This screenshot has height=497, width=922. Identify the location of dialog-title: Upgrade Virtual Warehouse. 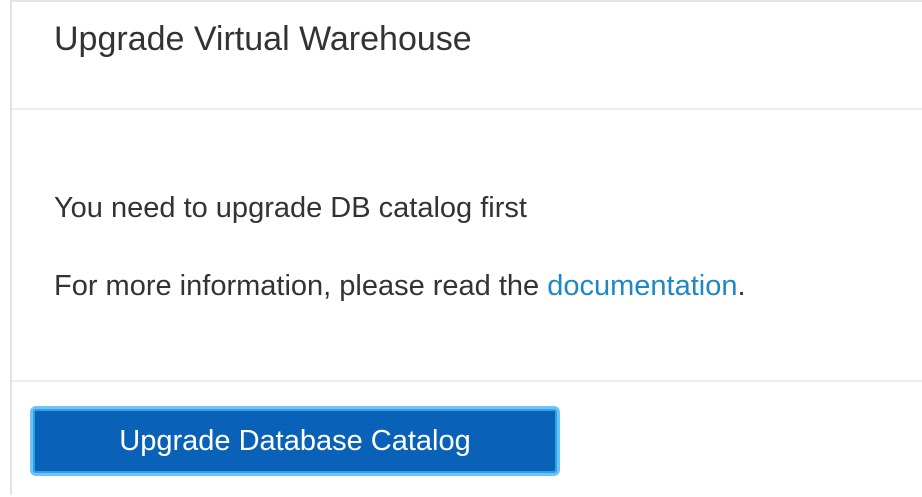
(263, 39).